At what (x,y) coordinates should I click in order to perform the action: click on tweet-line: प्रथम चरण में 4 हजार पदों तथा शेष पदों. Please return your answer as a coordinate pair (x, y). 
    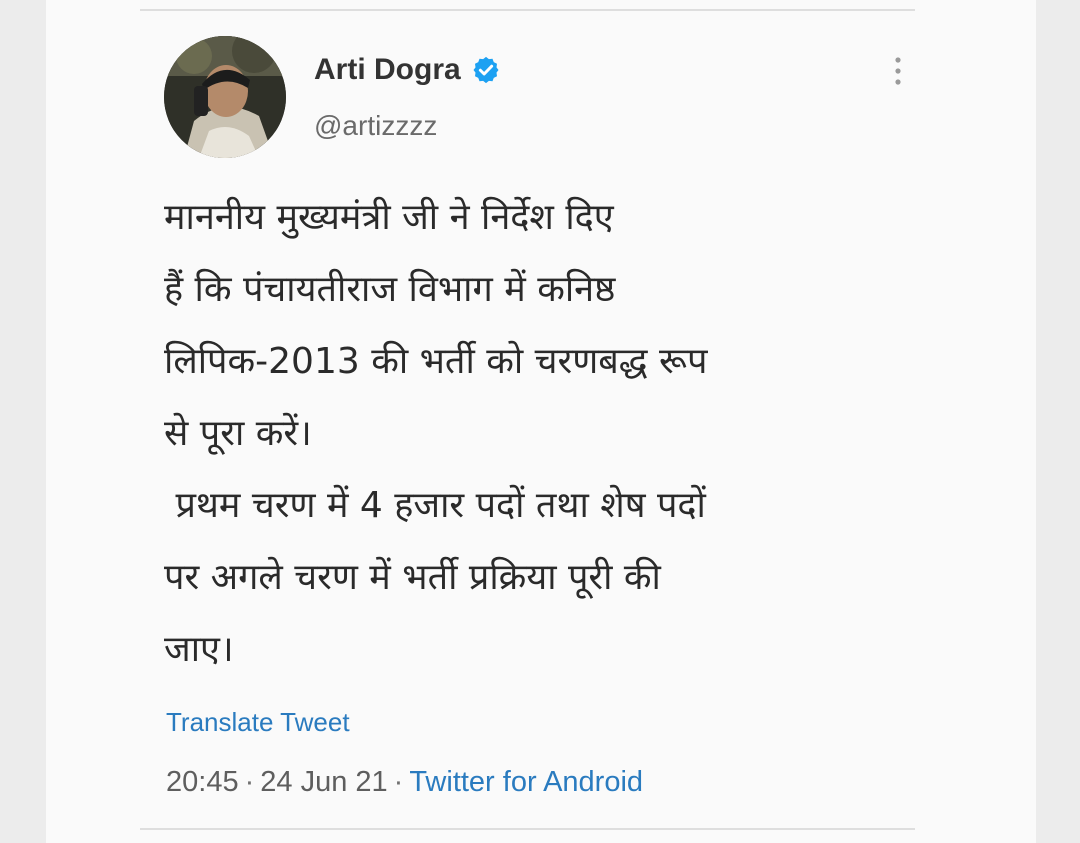
    Looking at the image, I should click on (435, 505).